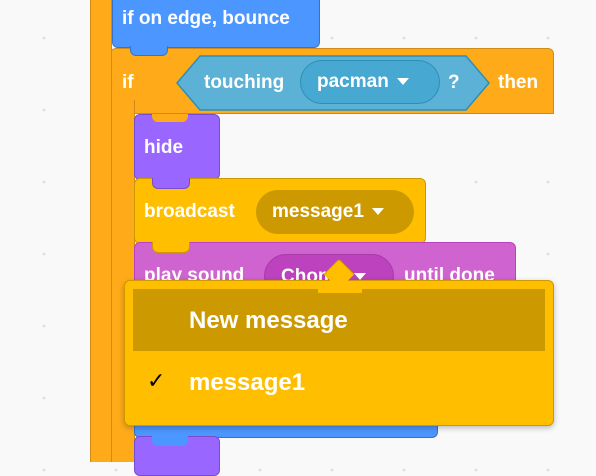 The image size is (596, 476). Describe the element at coordinates (247, 382) in the screenshot. I see `dropdown-item-label: message1` at that location.